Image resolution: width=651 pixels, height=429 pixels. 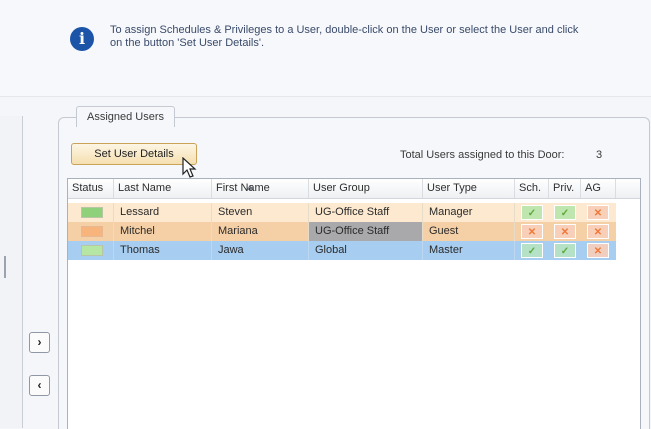 What do you see at coordinates (482, 155) in the screenshot?
I see `total-users-label: Total Users assigned to this Door:` at bounding box center [482, 155].